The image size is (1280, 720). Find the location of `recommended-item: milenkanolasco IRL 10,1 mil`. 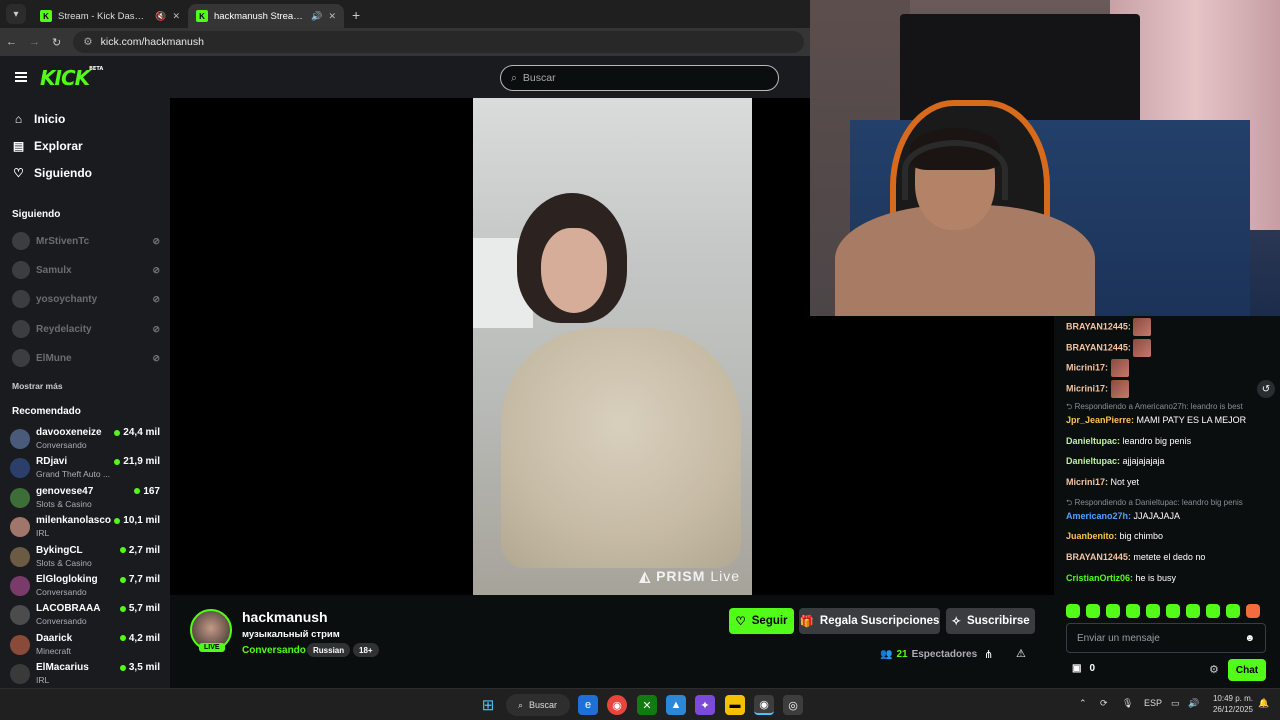

recommended-item: milenkanolasco IRL 10,1 mil is located at coordinates (85, 527).